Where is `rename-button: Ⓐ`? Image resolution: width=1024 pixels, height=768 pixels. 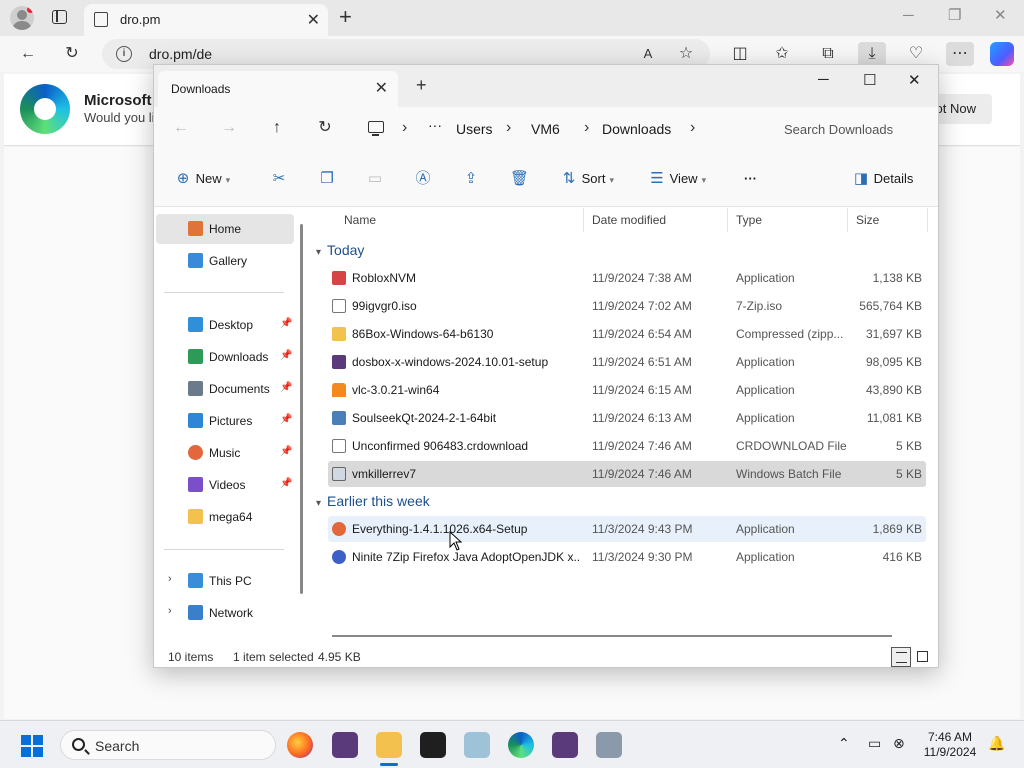 rename-button: Ⓐ is located at coordinates (423, 179).